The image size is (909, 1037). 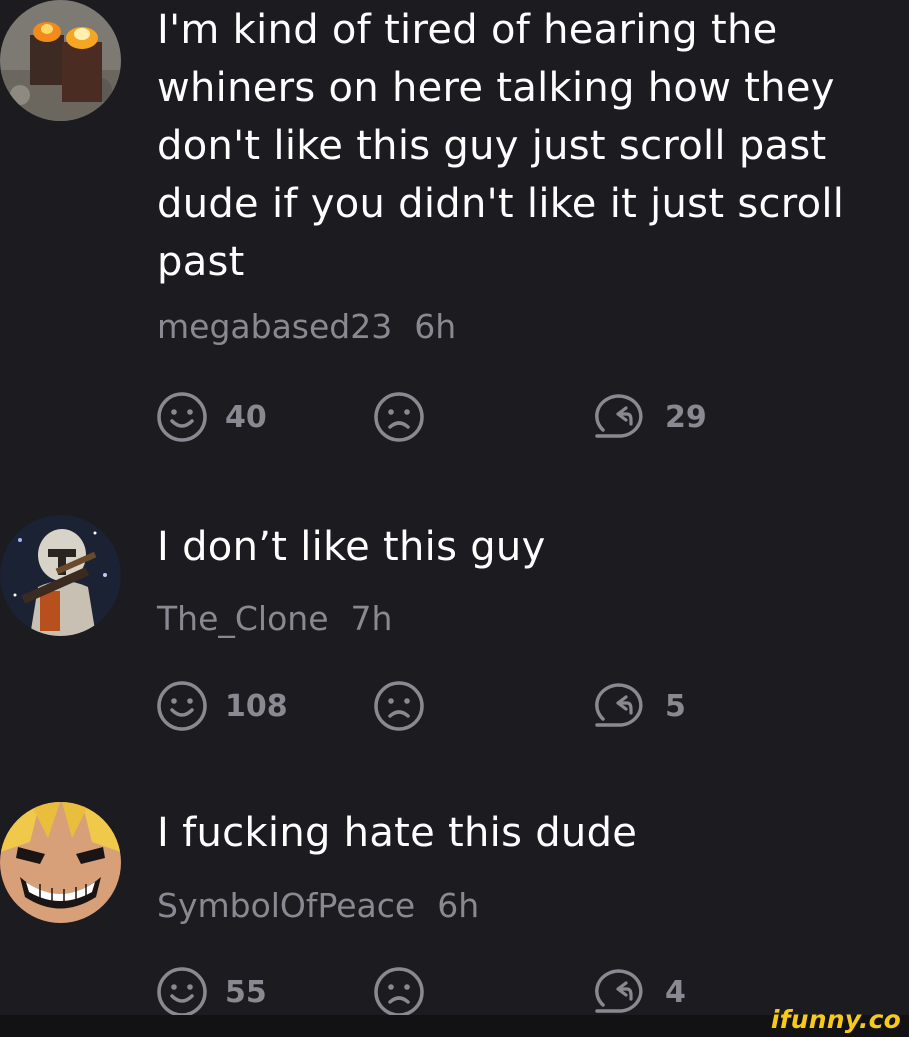 I want to click on reply-button: 4, so click(x=639, y=992).